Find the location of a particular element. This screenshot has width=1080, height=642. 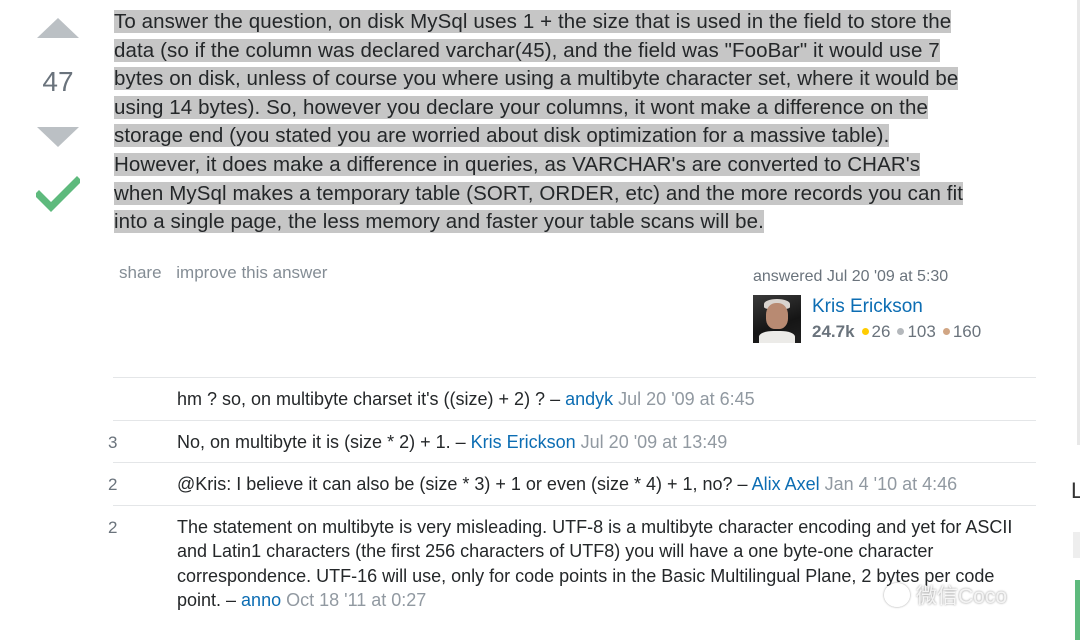

comment-date: Jan 4 '10 at 4:46 is located at coordinates (891, 484).